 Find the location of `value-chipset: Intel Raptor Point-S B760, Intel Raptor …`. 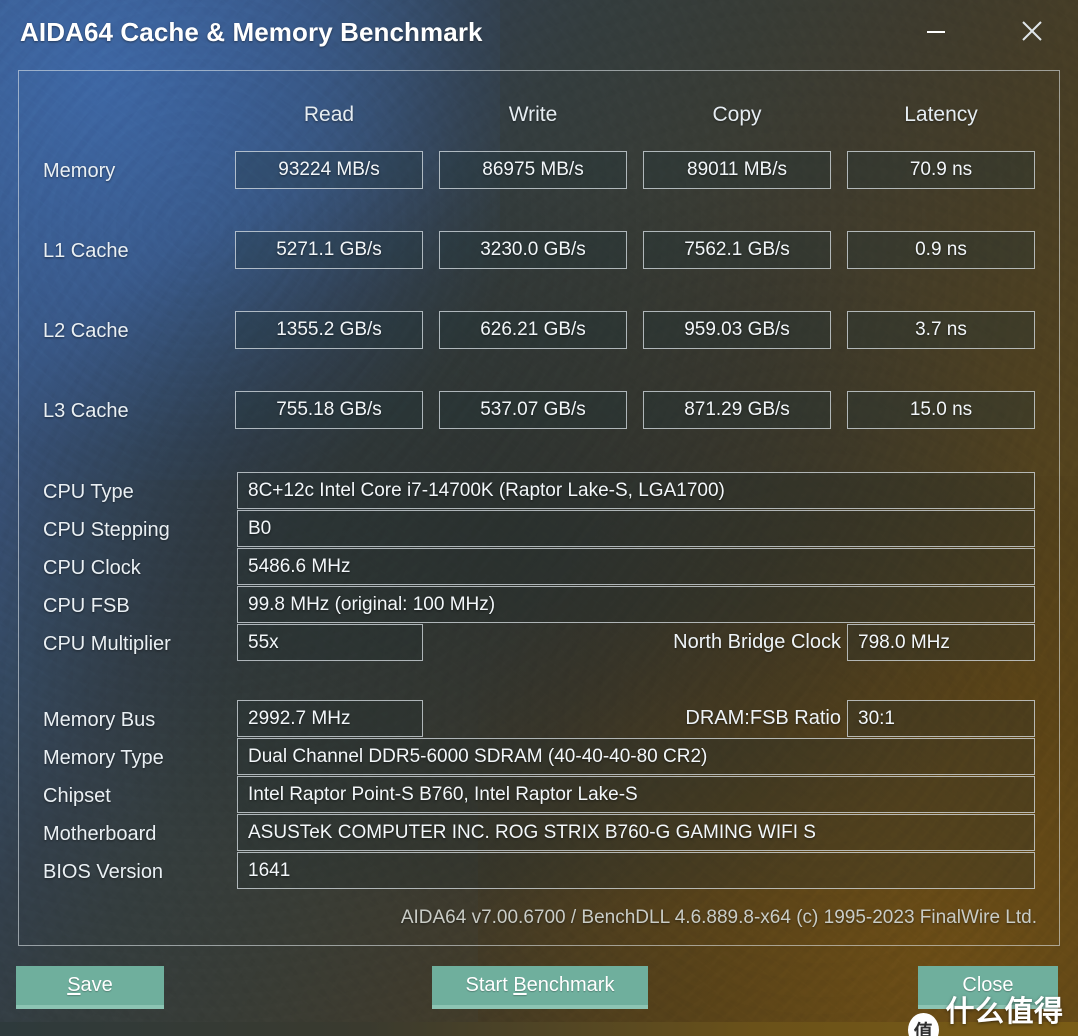

value-chipset: Intel Raptor Point-S B760, Intel Raptor … is located at coordinates (636, 794).